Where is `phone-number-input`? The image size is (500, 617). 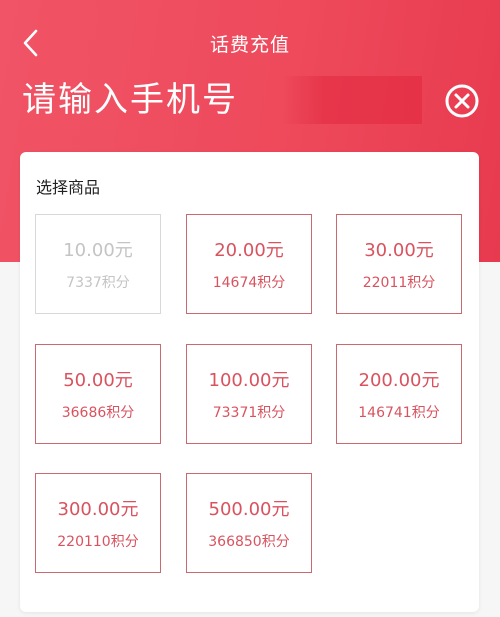
phone-number-input is located at coordinates (222, 100).